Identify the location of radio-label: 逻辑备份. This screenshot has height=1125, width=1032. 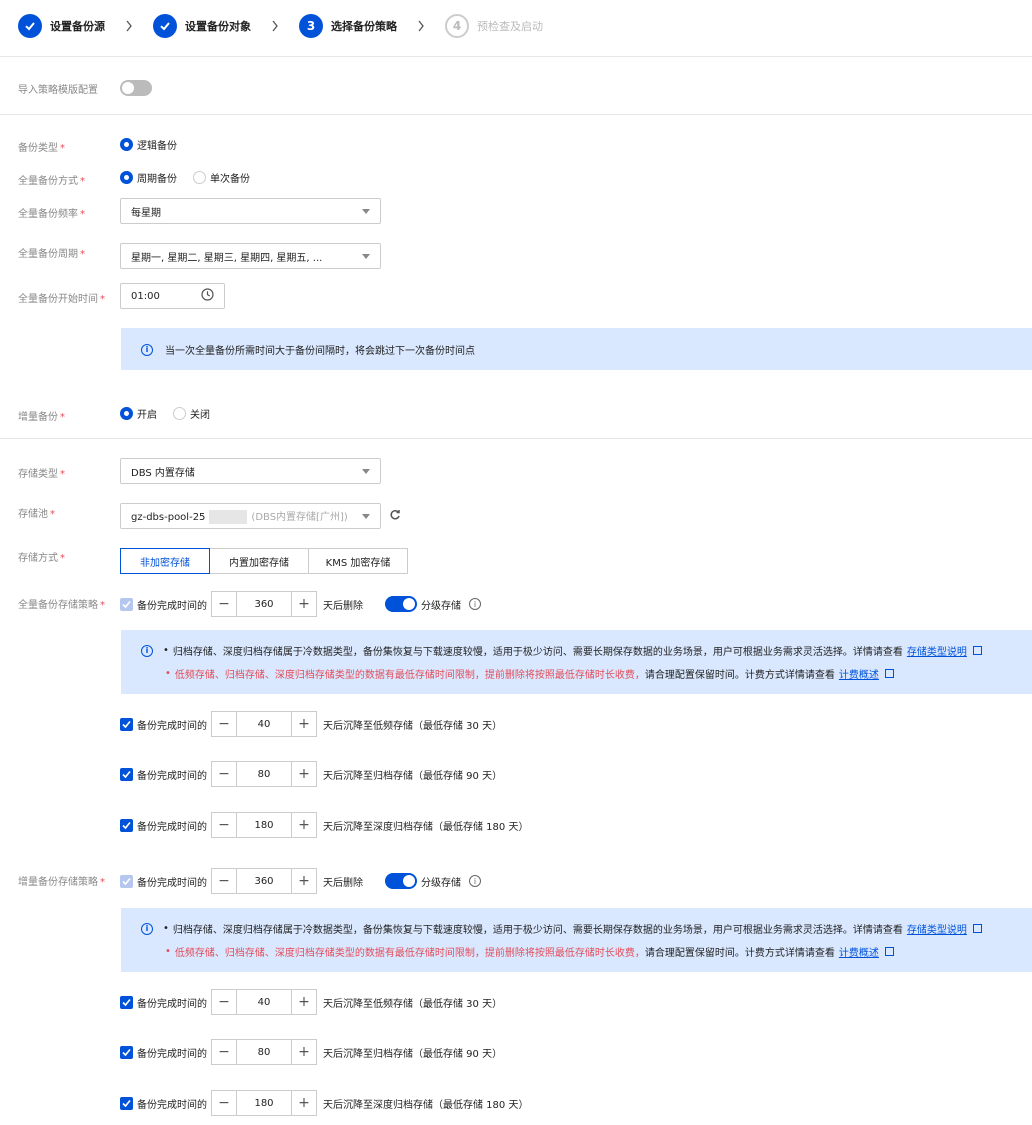
(157, 146).